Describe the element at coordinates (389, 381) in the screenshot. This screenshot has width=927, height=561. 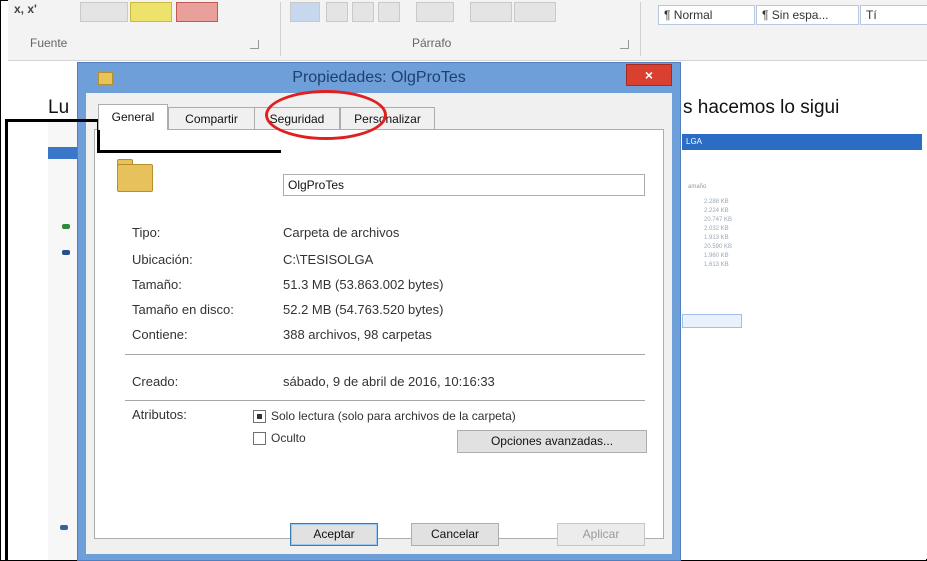
I see `created-value: sábado, 9 de abril de 2016, 10:16:33` at that location.